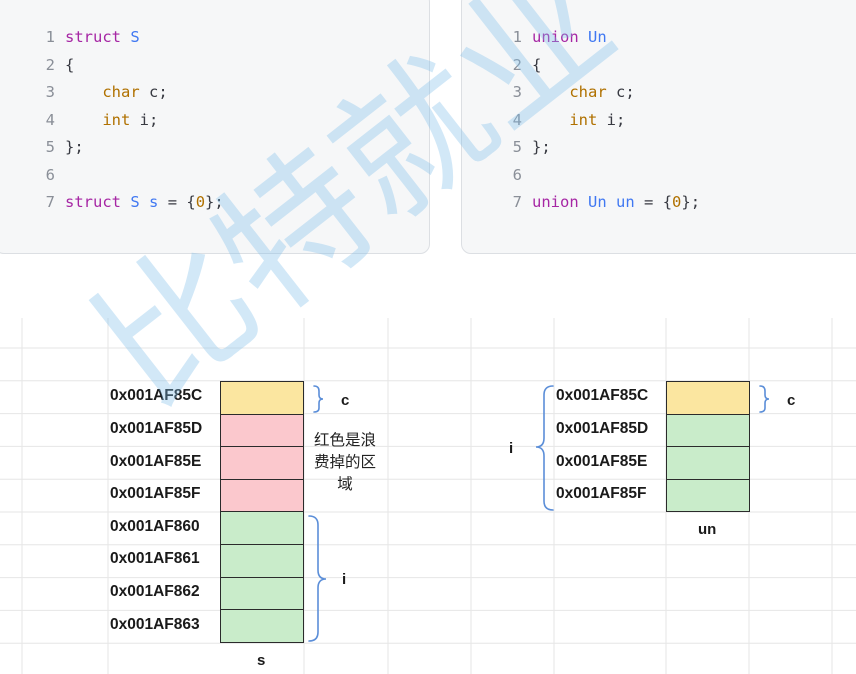  Describe the element at coordinates (345, 400) in the screenshot. I see `struct-c-label: c` at that location.